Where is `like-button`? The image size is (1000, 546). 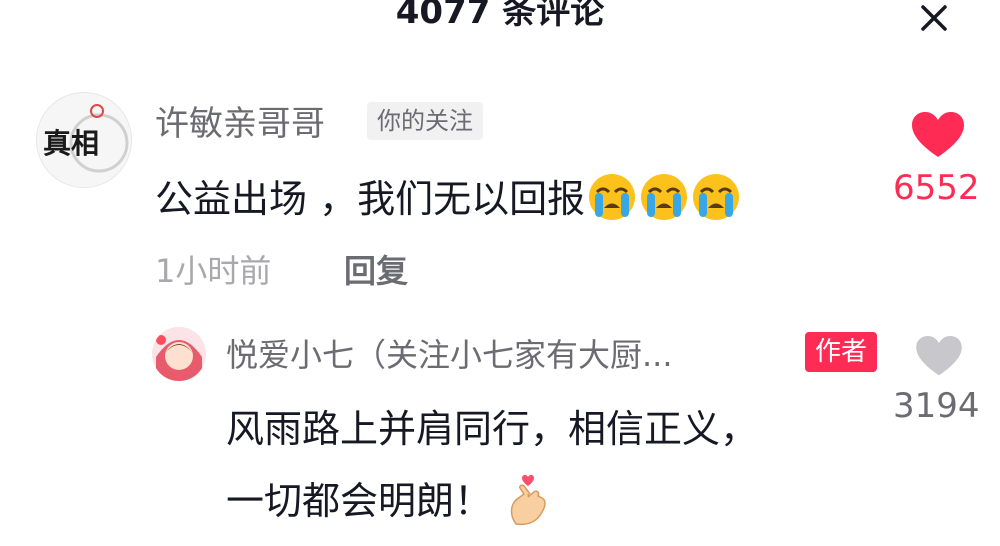 like-button is located at coordinates (938, 138).